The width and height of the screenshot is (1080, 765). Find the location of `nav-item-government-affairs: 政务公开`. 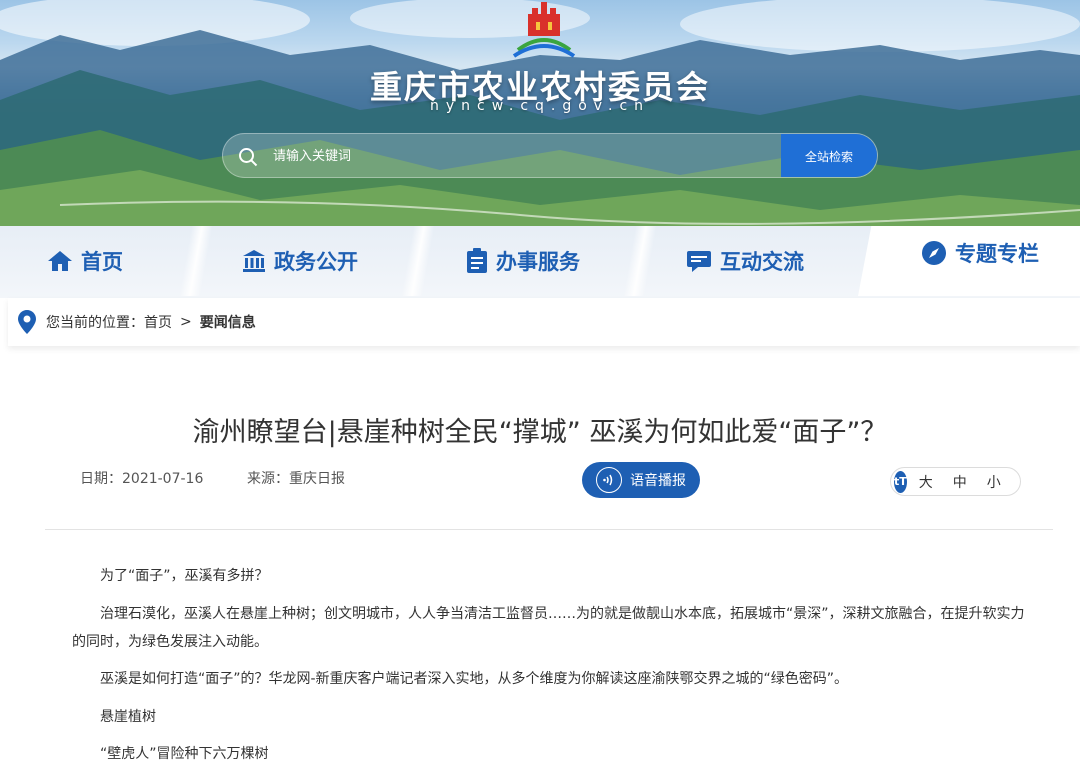

nav-item-government-affairs: 政务公开 is located at coordinates (300, 261).